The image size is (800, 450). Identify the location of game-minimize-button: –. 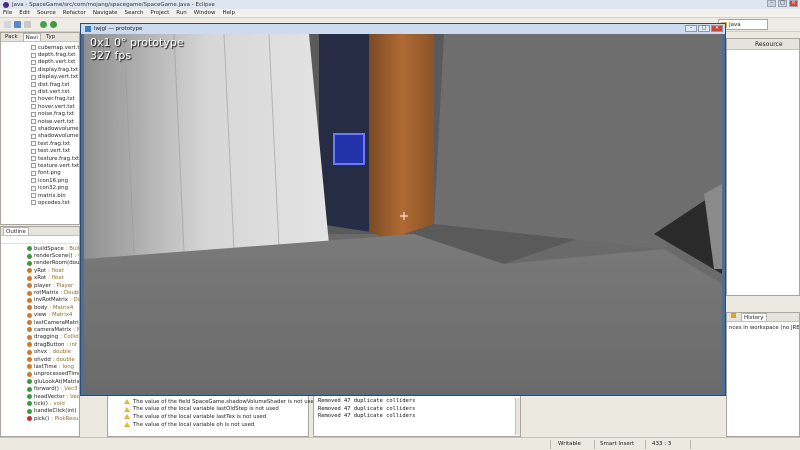
(691, 28).